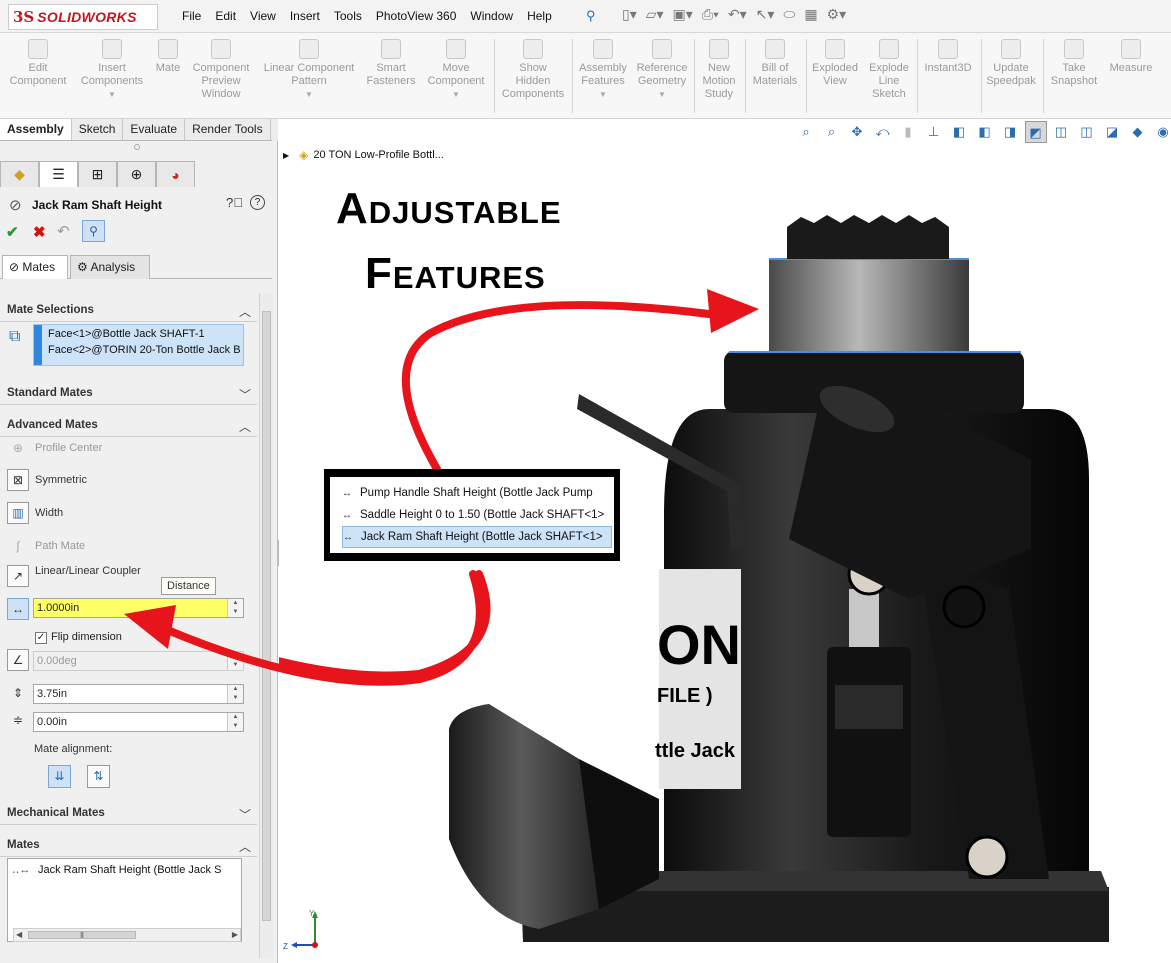 The width and height of the screenshot is (1171, 963). Describe the element at coordinates (655, 14) in the screenshot. I see `open-folder-icon: ▱▾` at that location.